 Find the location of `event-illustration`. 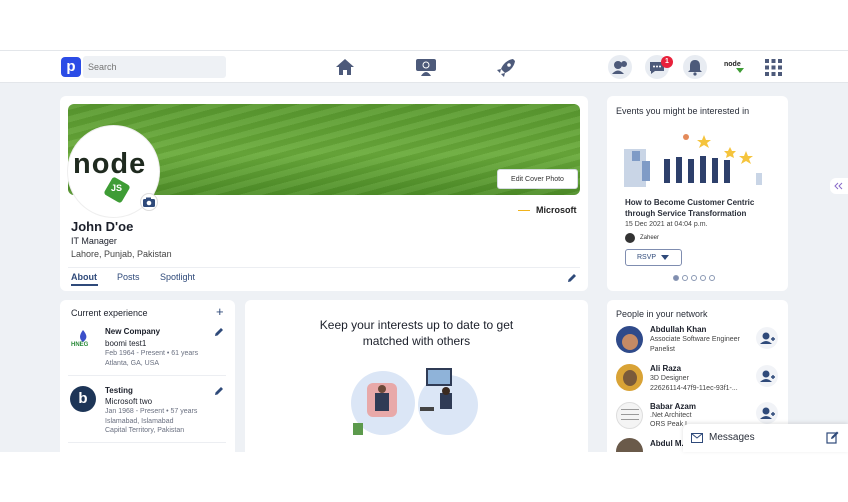

event-illustration is located at coordinates (693, 160).